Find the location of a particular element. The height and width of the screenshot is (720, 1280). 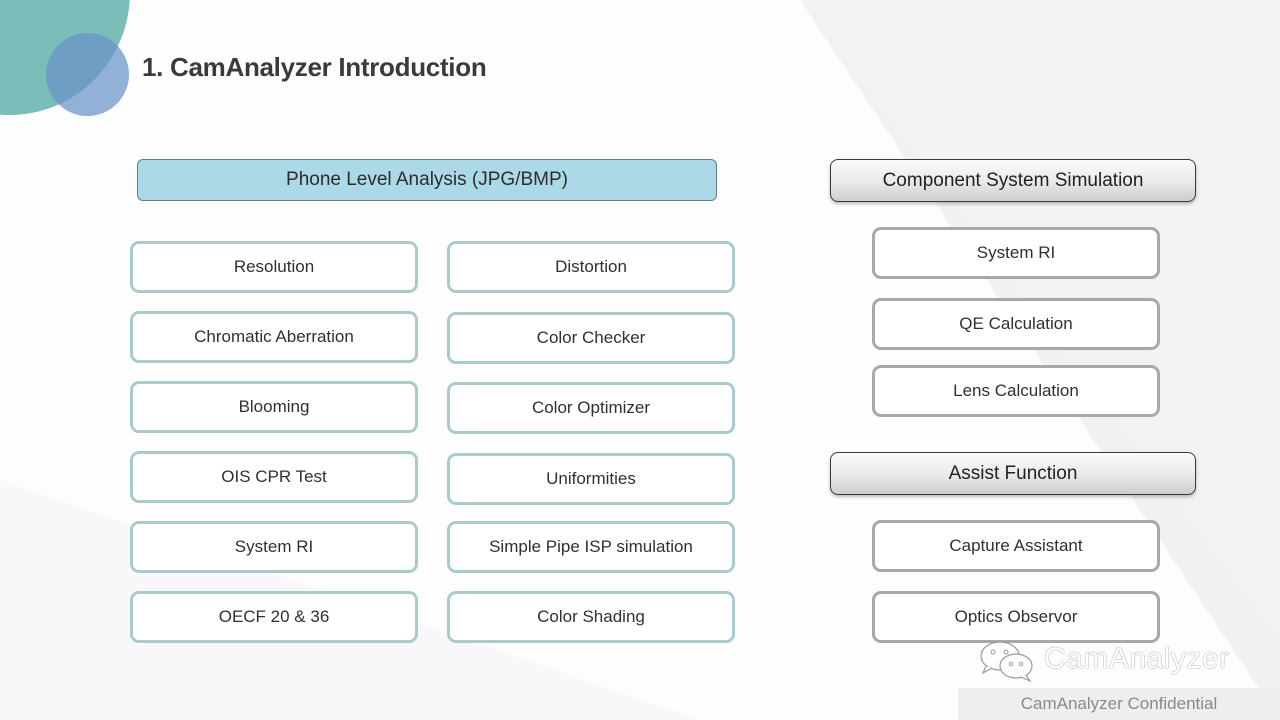

feature-oecf: OECF 20 & 36 is located at coordinates (274, 617).